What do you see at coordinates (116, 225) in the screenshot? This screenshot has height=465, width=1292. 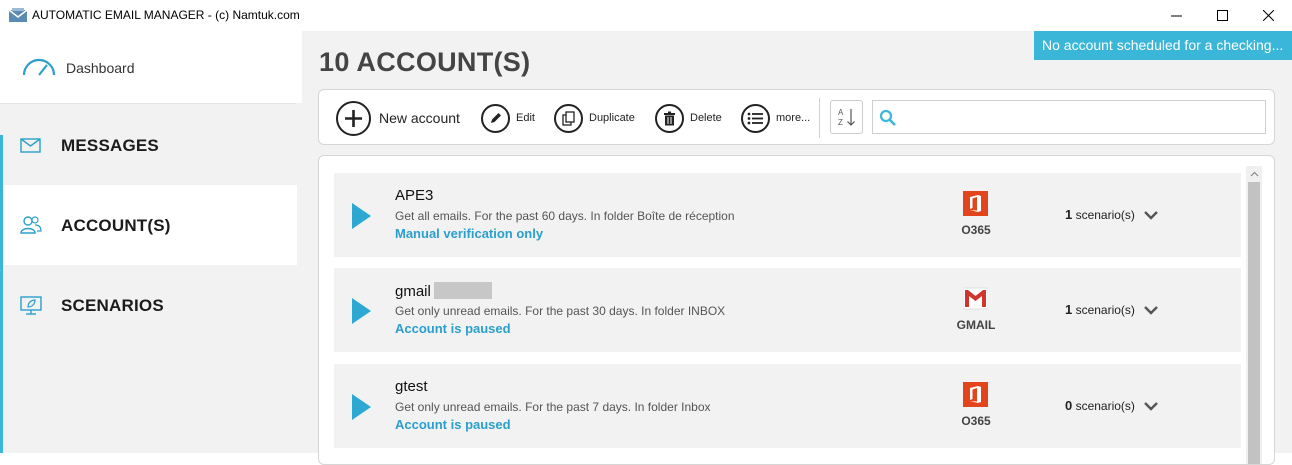 I see `sidebar-item-label: ACCOUNT(S)` at bounding box center [116, 225].